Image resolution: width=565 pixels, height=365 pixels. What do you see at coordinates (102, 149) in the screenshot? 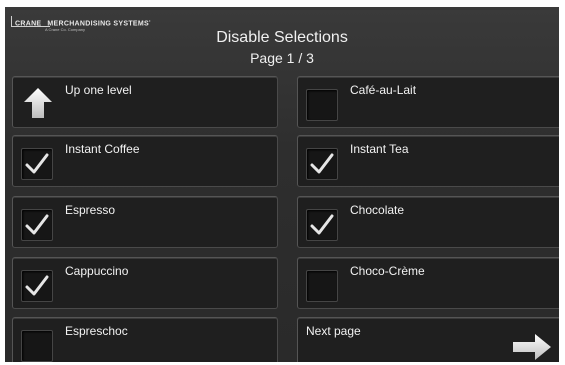
I see `selection-label: Instant Coffee` at bounding box center [102, 149].